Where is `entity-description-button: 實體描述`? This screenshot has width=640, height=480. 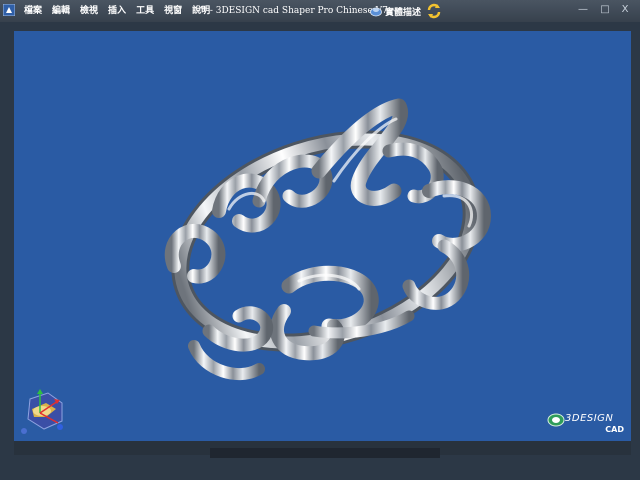
entity-description-button: 實體描述 is located at coordinates (395, 11).